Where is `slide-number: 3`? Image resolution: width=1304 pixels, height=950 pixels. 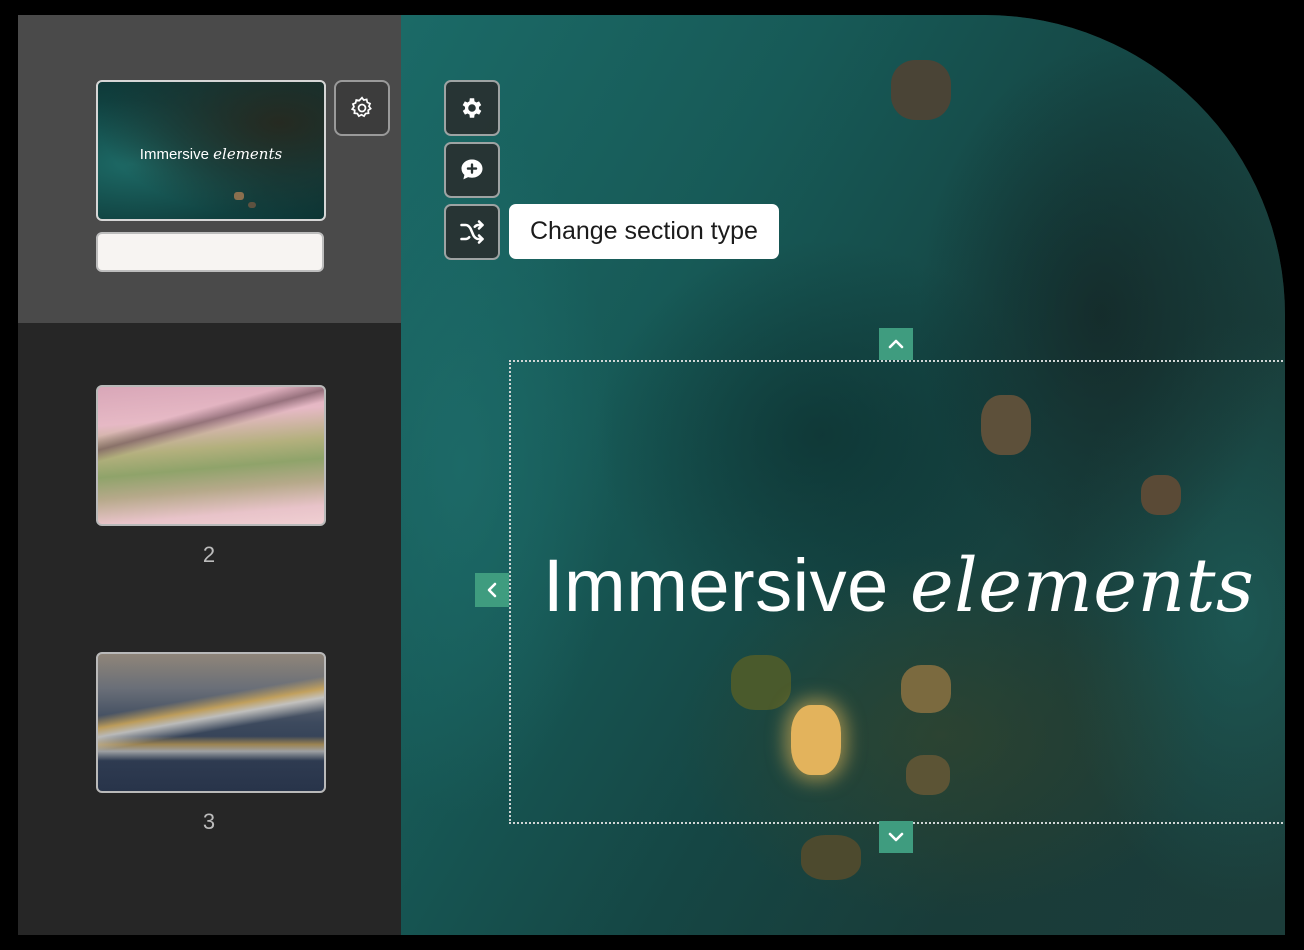
slide-number: 3 is located at coordinates (209, 821).